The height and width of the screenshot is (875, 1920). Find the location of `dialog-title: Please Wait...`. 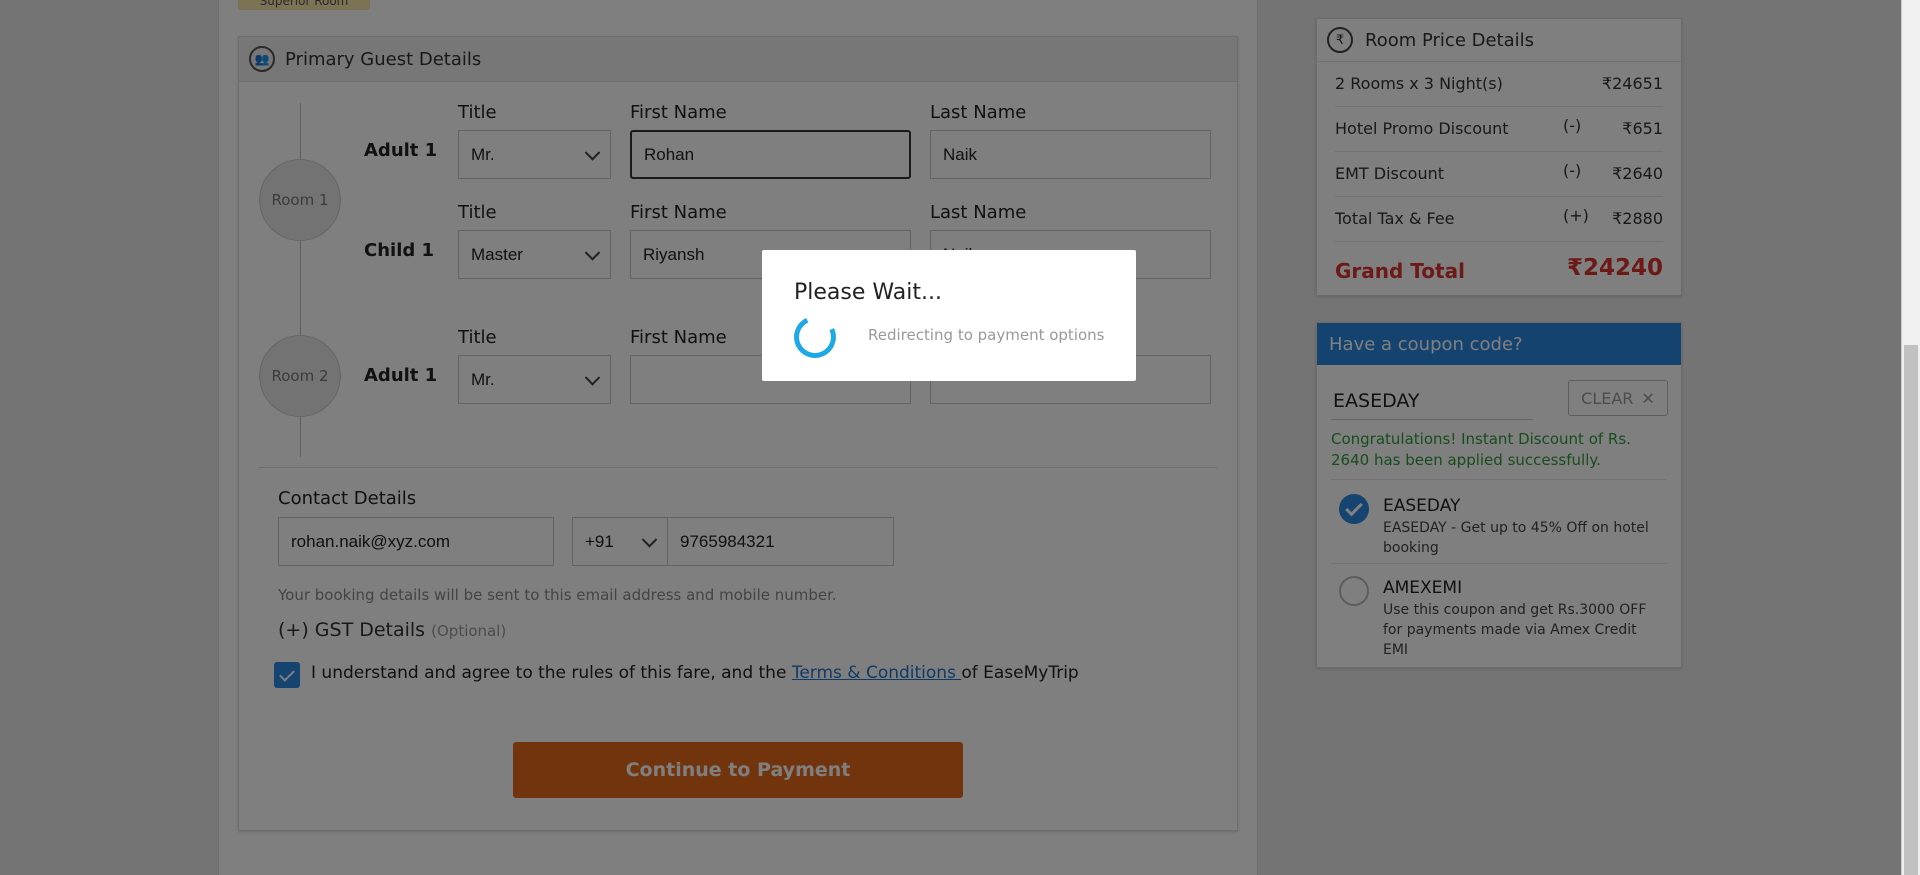

dialog-title: Please Wait... is located at coordinates (868, 292).